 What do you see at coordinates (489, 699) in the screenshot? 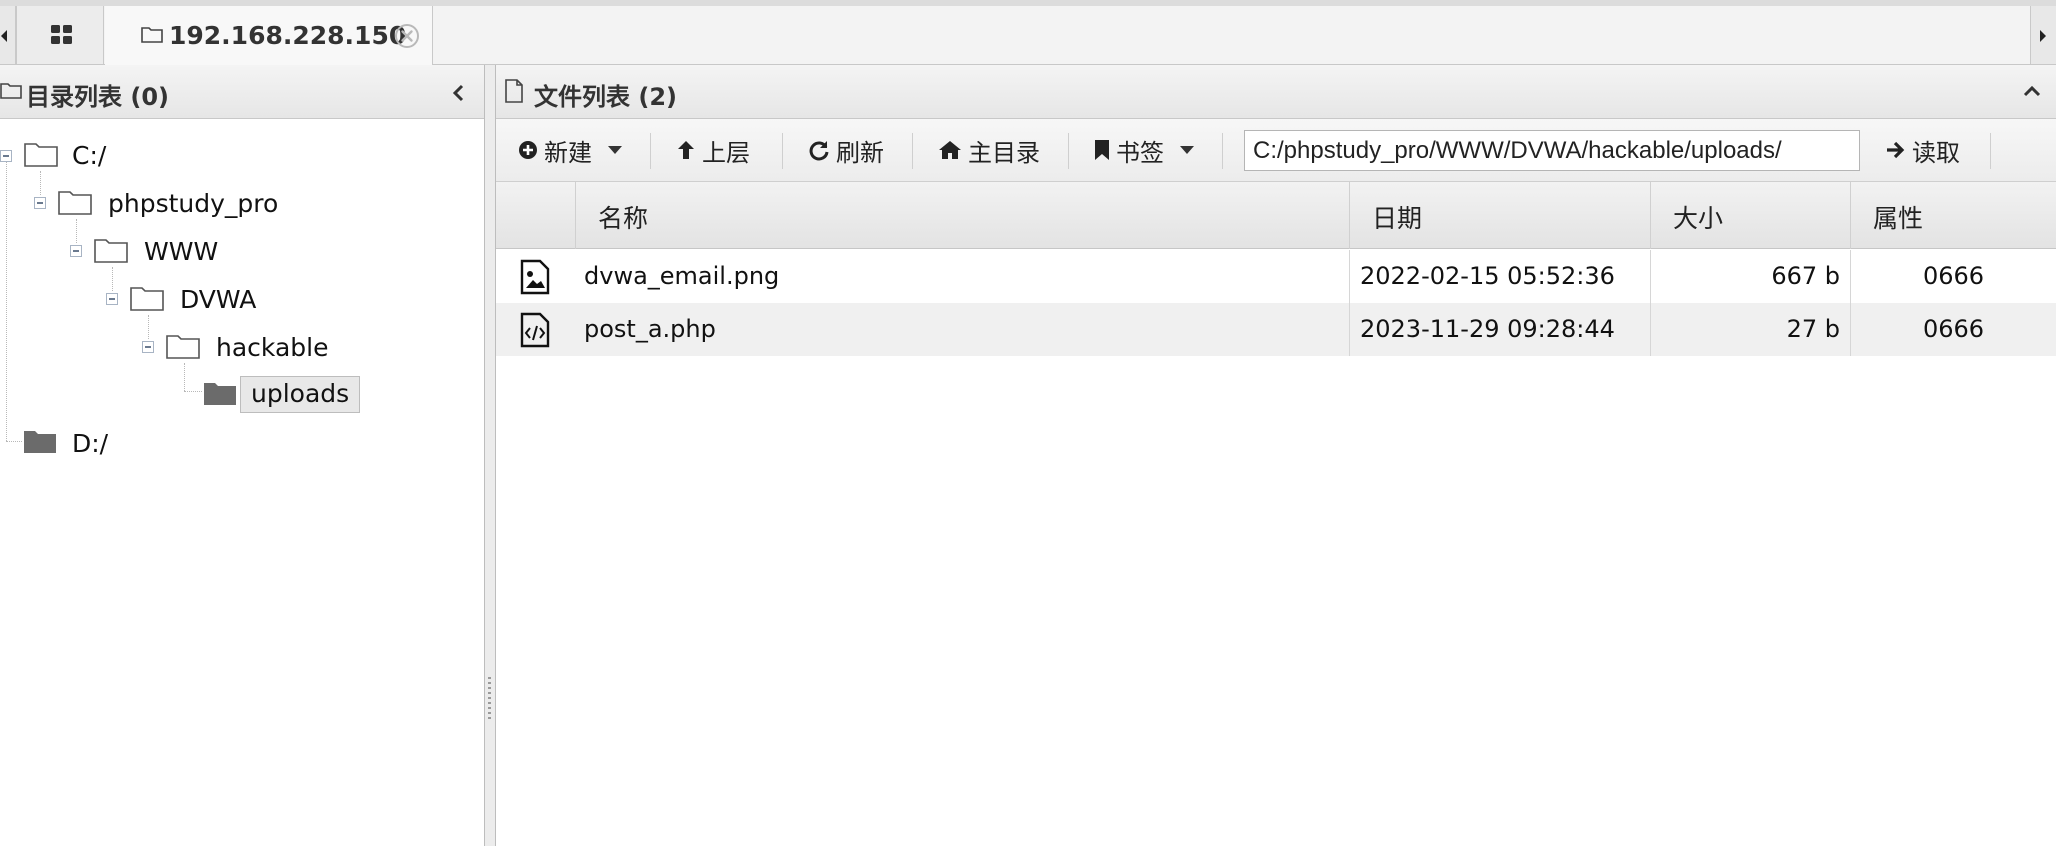
I see `splitter-grip` at bounding box center [489, 699].